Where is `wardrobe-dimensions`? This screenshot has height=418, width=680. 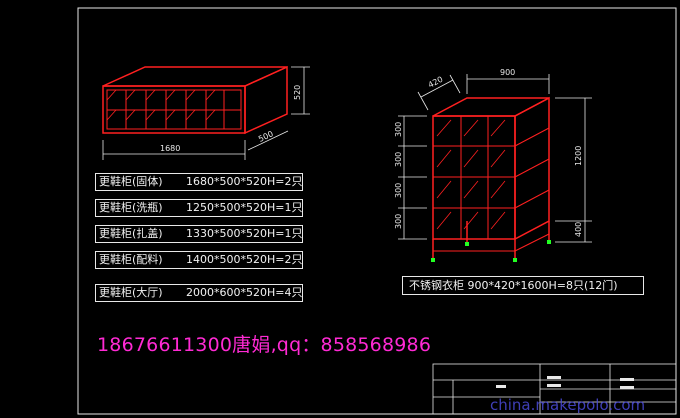 wardrobe-dimensions is located at coordinates (495, 158).